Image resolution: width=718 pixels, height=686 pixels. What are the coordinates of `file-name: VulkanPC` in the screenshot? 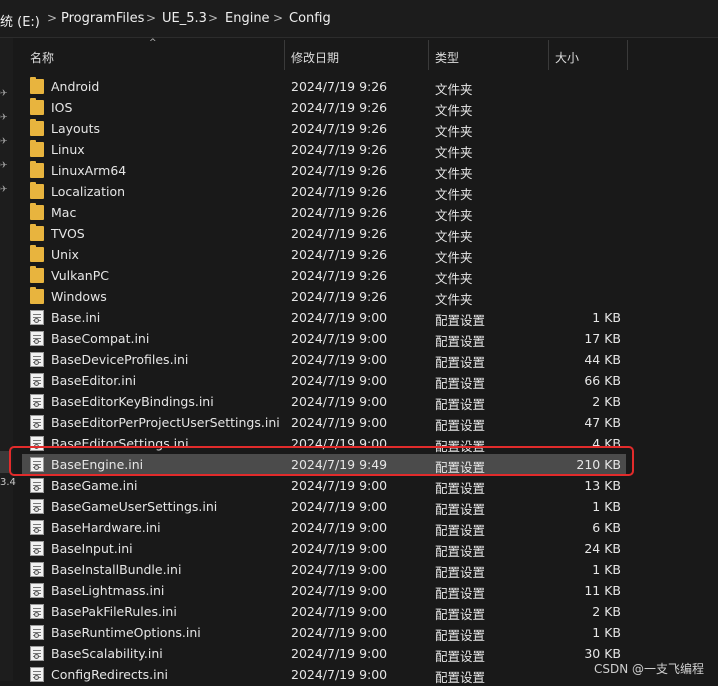 It's located at (80, 275).